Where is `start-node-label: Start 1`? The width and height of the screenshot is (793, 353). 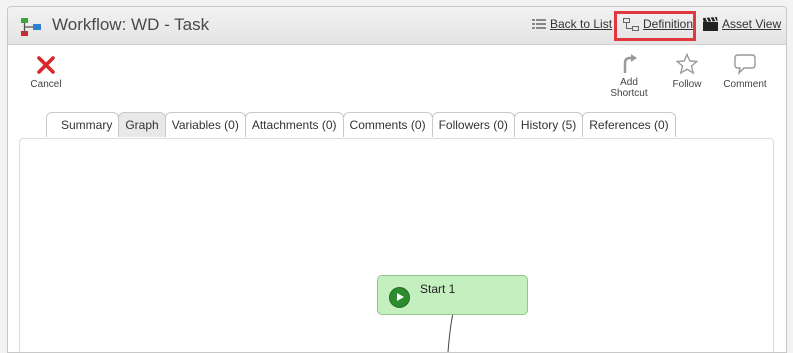
start-node-label: Start 1 is located at coordinates (438, 289).